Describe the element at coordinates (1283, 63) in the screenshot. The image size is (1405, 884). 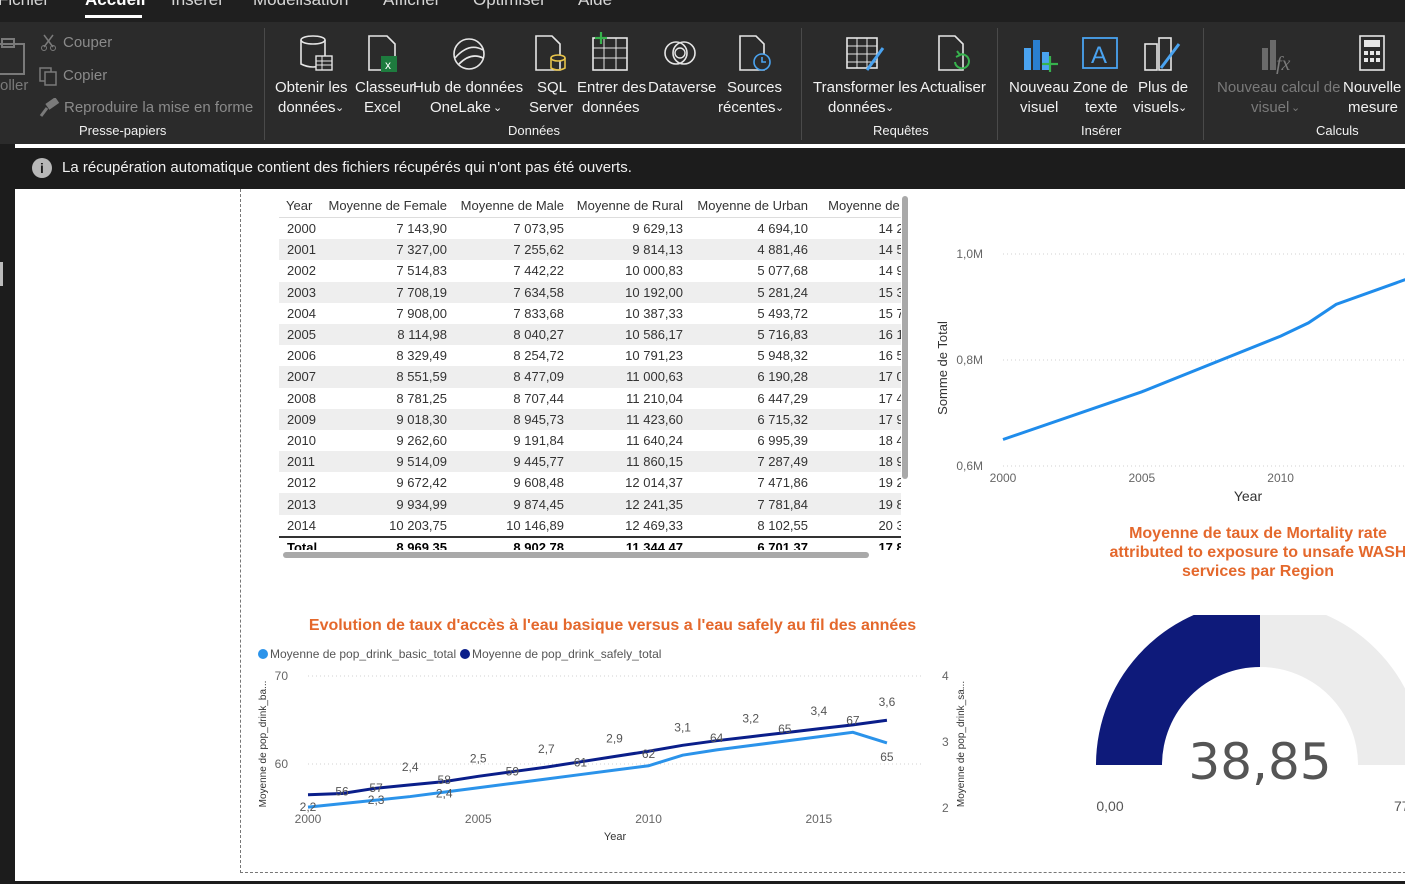
I see `svg-text: fx` at that location.